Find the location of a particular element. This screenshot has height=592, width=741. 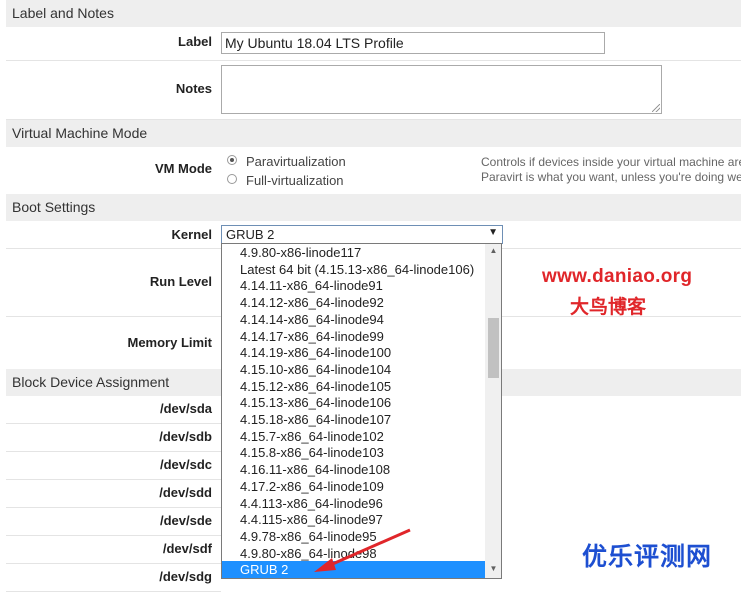

radio-label-paravirtualization: Paravirtualization is located at coordinates (296, 161).